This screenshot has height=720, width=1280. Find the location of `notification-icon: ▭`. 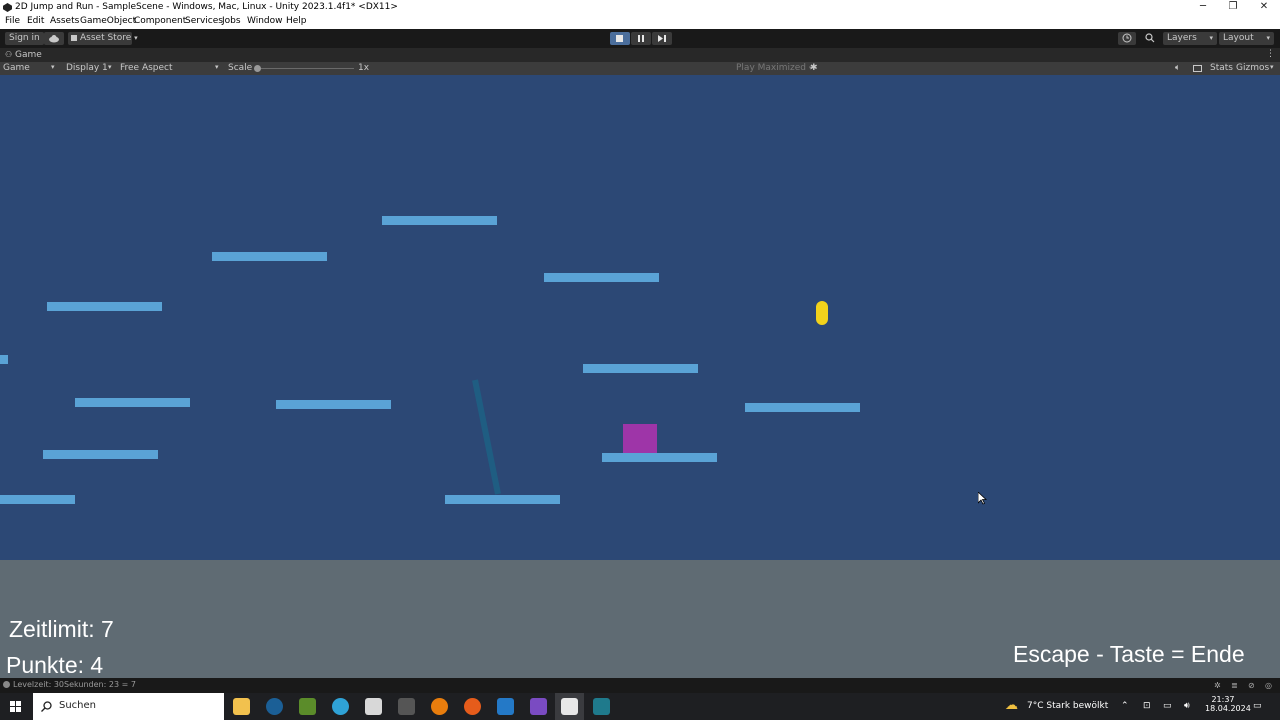

notification-icon: ▭ is located at coordinates (1257, 706).